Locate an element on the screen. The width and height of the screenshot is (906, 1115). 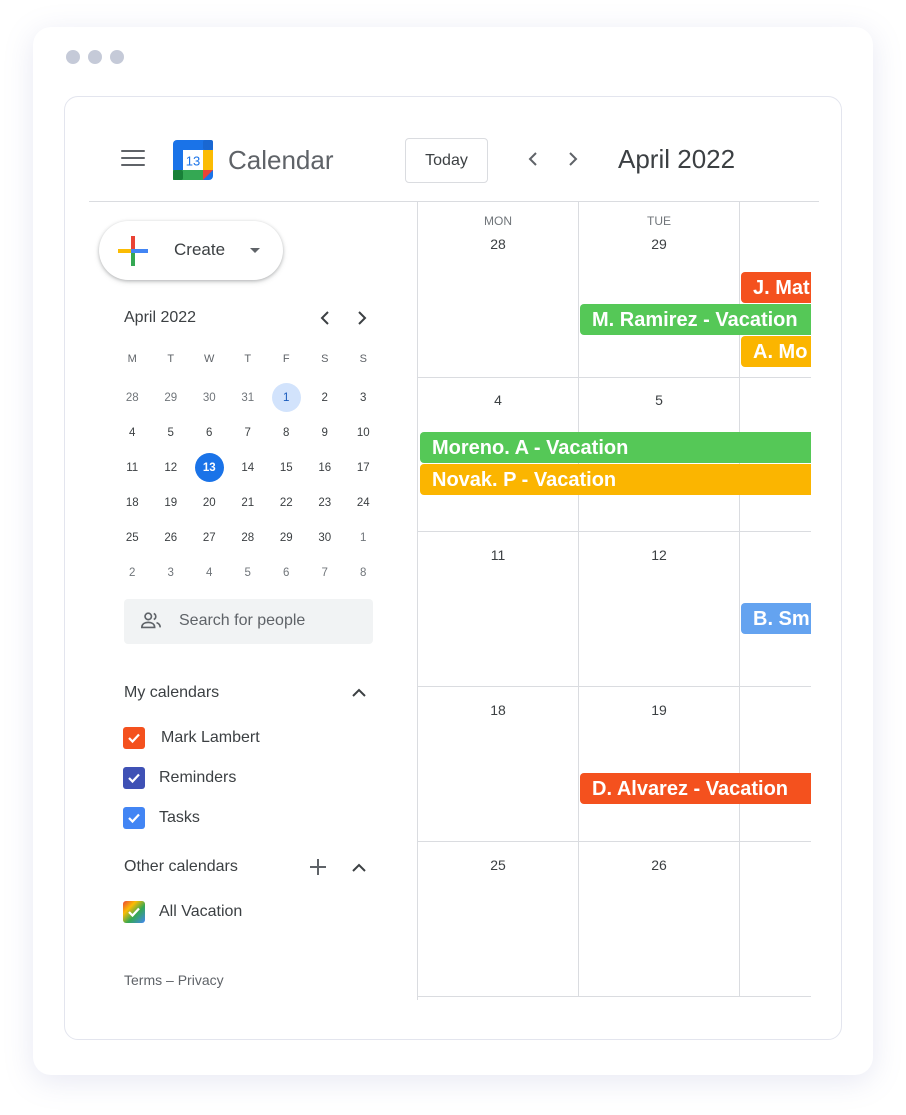
calendar-event: D. Alvarez - Vacation is located at coordinates (695, 788).